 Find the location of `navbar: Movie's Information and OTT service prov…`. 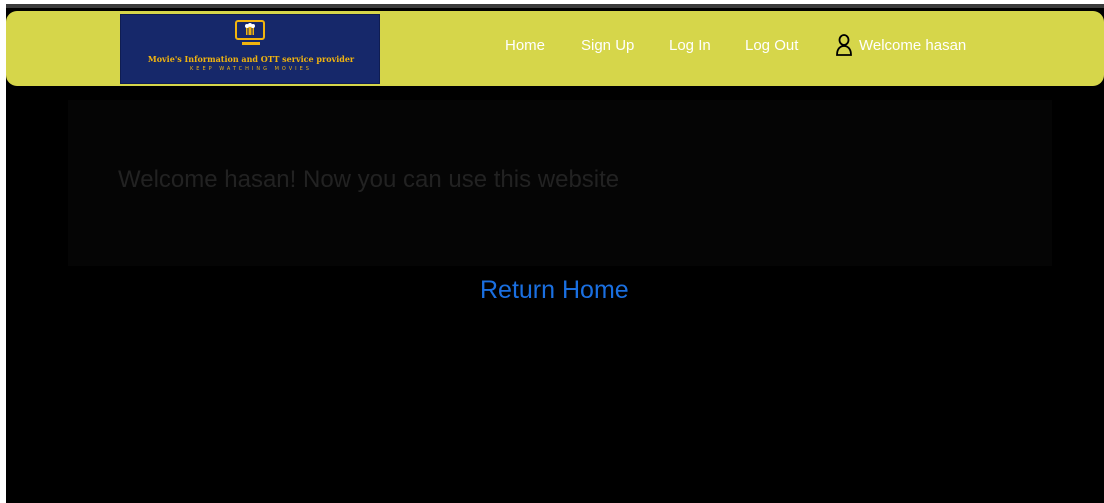

navbar: Movie's Information and OTT service prov… is located at coordinates (555, 48).